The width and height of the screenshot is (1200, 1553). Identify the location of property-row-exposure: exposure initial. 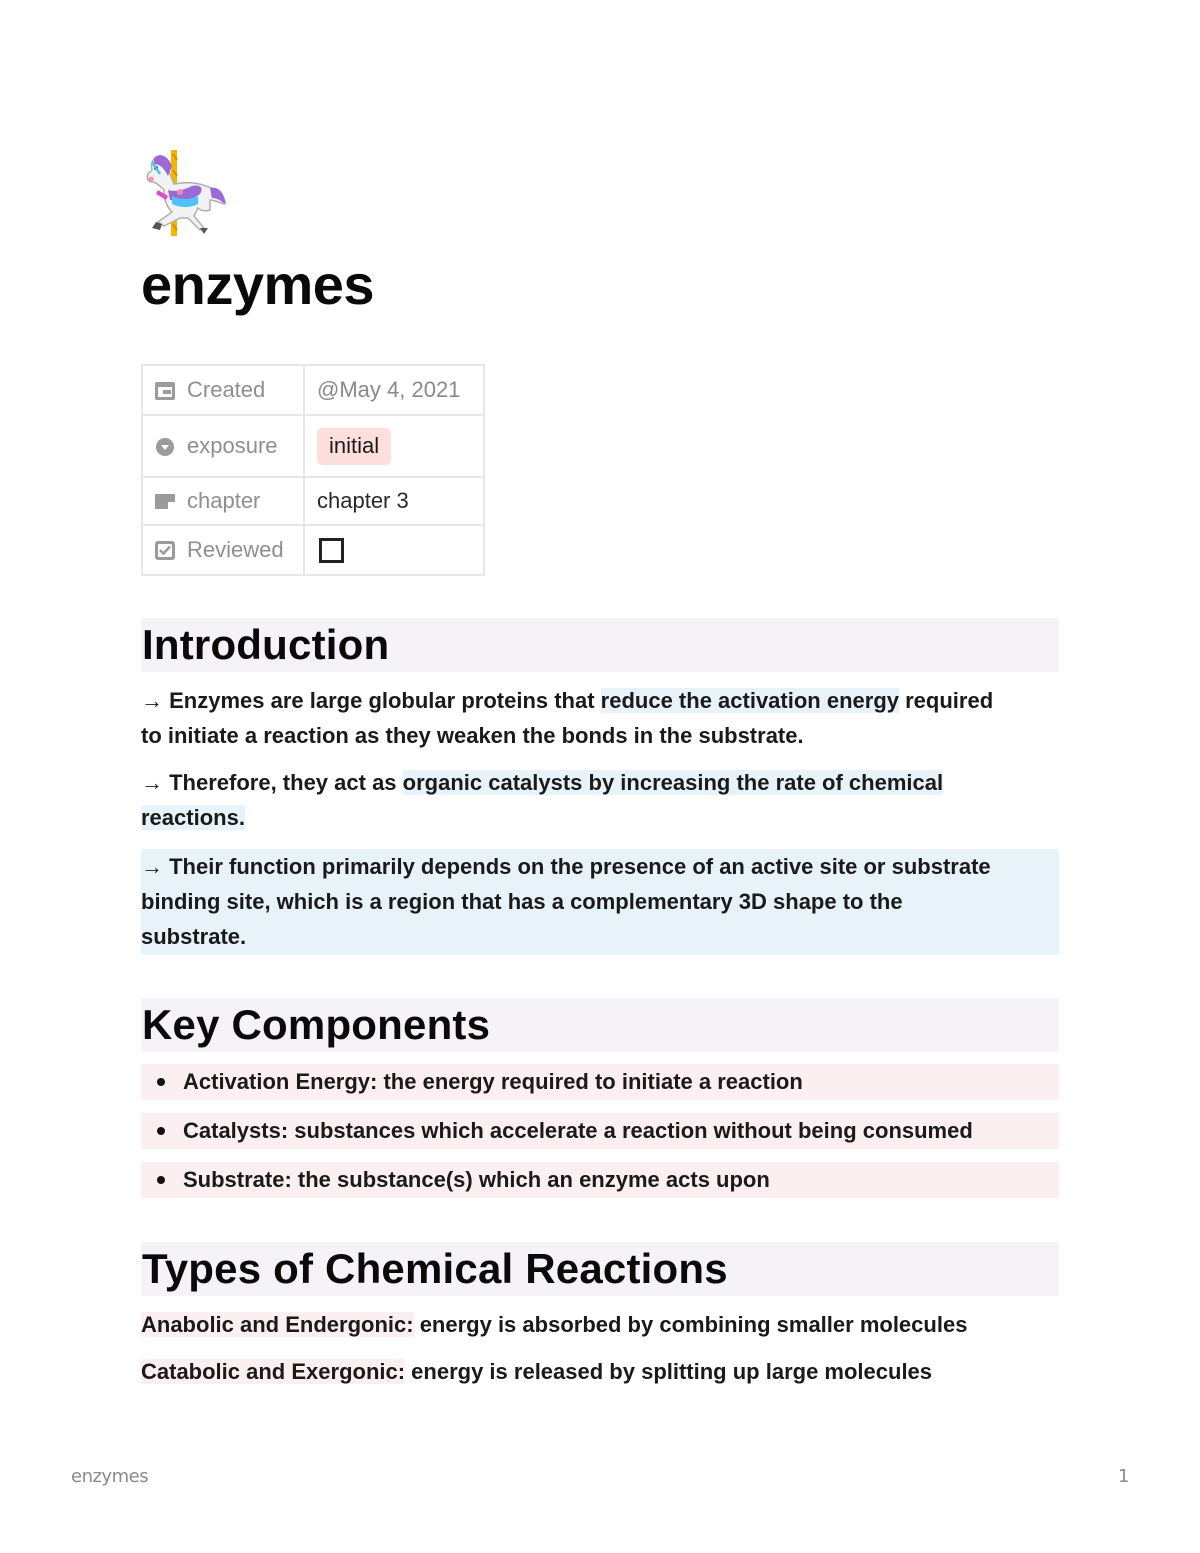
(313, 446).